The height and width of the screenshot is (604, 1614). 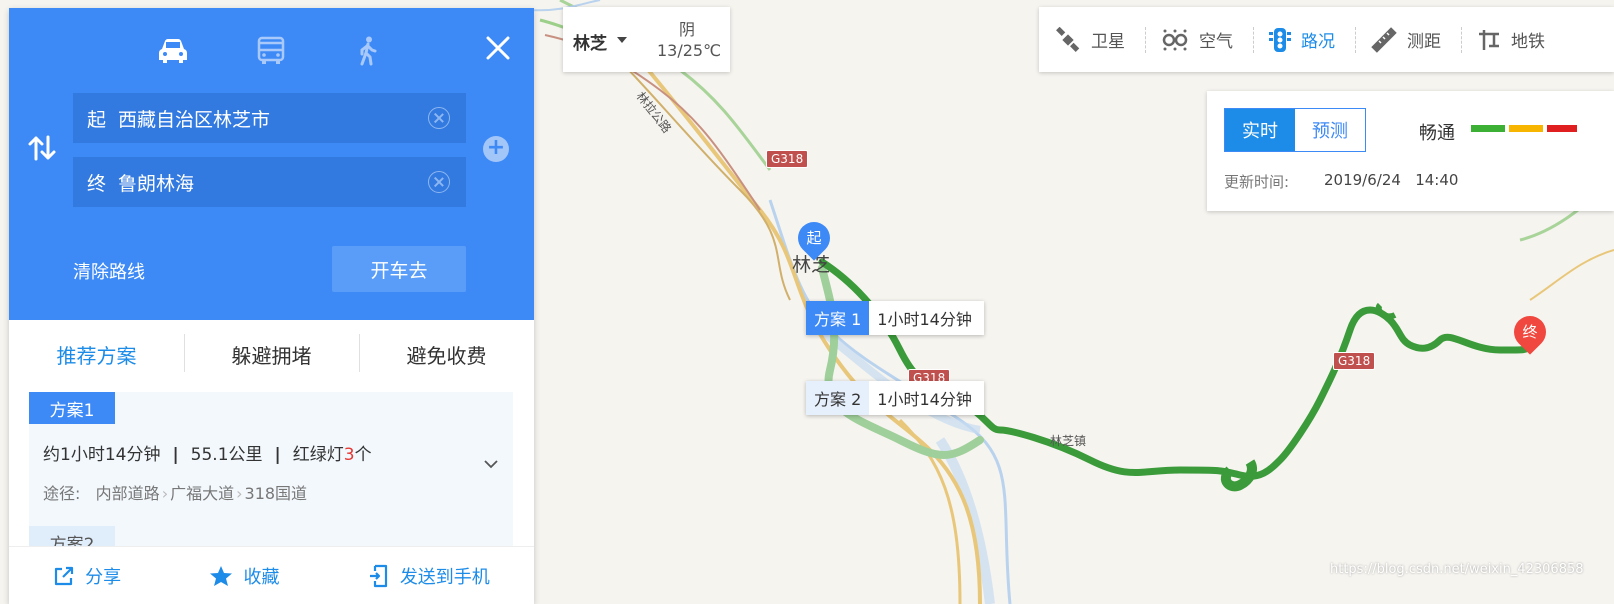 What do you see at coordinates (261, 577) in the screenshot?
I see `favorite-label: 收藏` at bounding box center [261, 577].